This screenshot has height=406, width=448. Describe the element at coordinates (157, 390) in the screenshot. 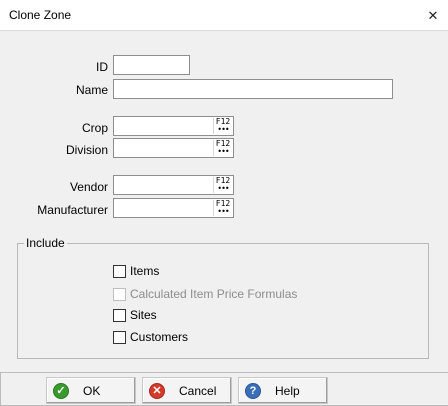

I see `cancel-icon: ✕` at that location.